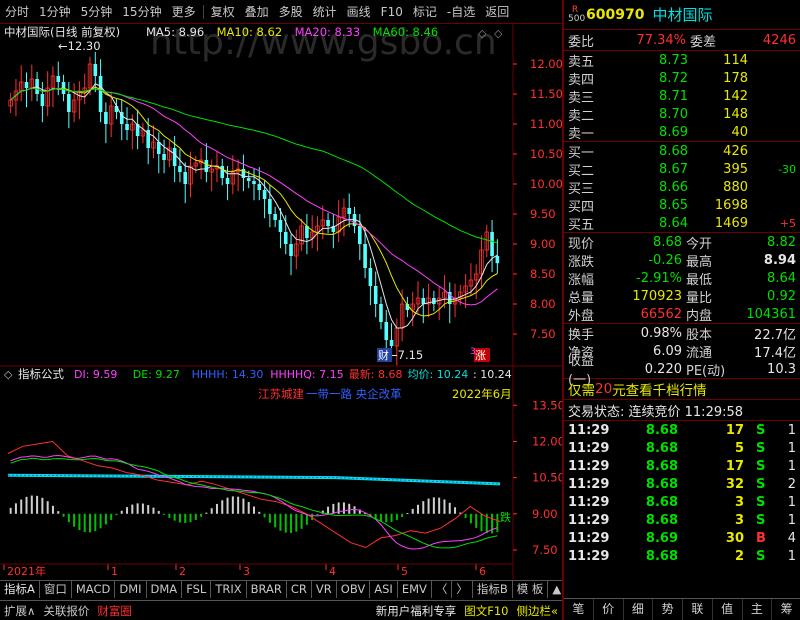  What do you see at coordinates (682, 205) in the screenshot?
I see `bid-row: 买四 8.65 1698` at bounding box center [682, 205].